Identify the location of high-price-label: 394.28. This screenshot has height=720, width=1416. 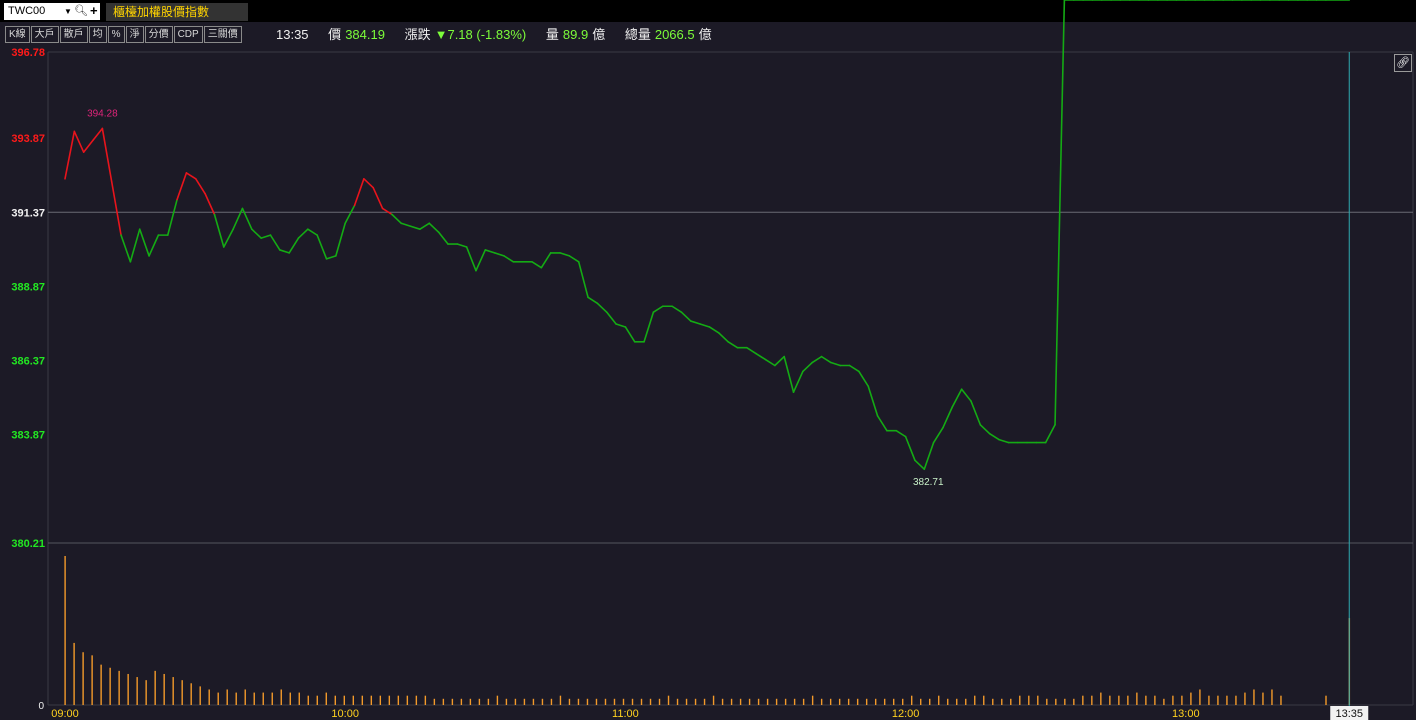
(102, 113).